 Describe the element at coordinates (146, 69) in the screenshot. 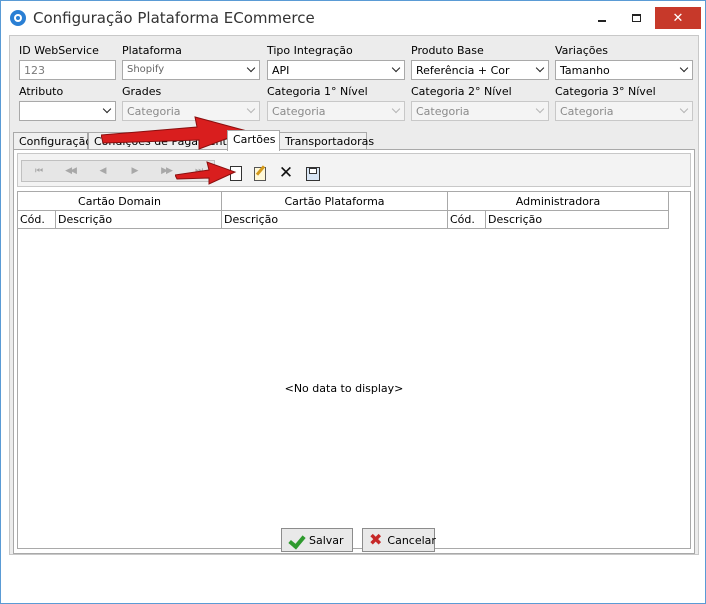

I see `plataforma-value: Shopify` at that location.